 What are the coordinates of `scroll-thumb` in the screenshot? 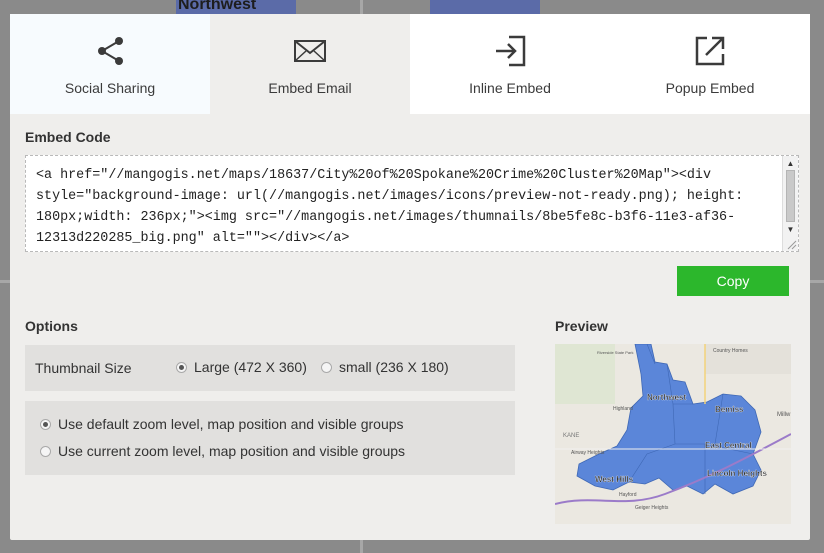 It's located at (790, 196).